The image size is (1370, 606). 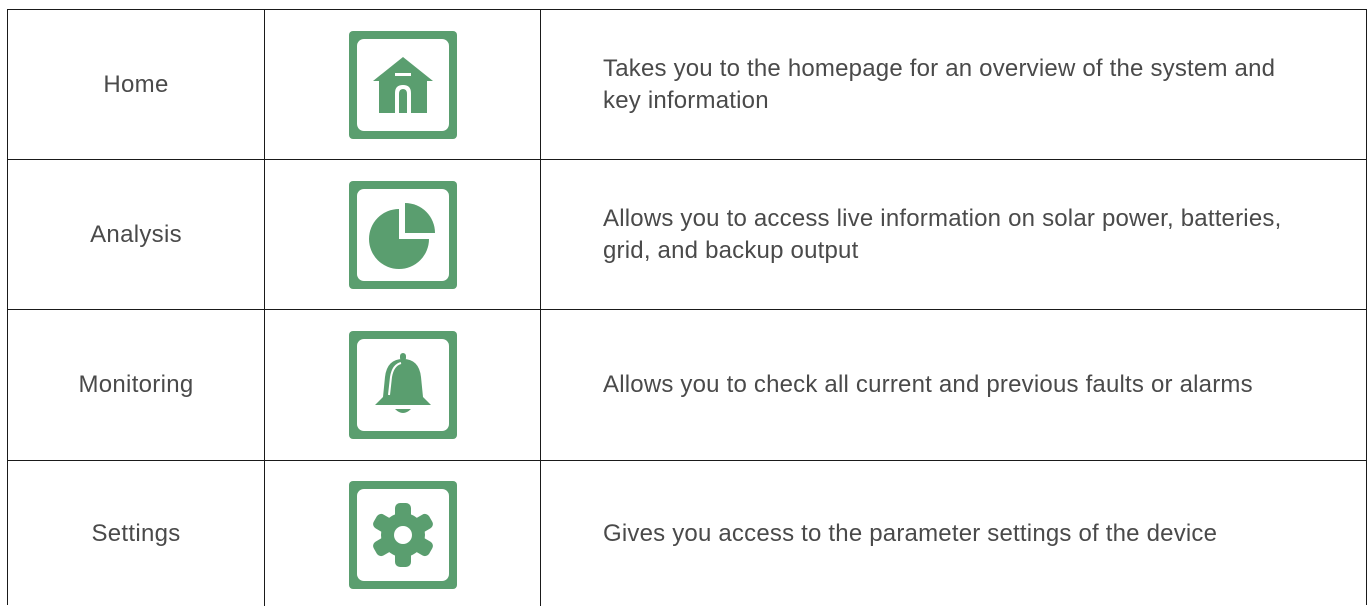 What do you see at coordinates (136, 533) in the screenshot?
I see `row-name: Settings` at bounding box center [136, 533].